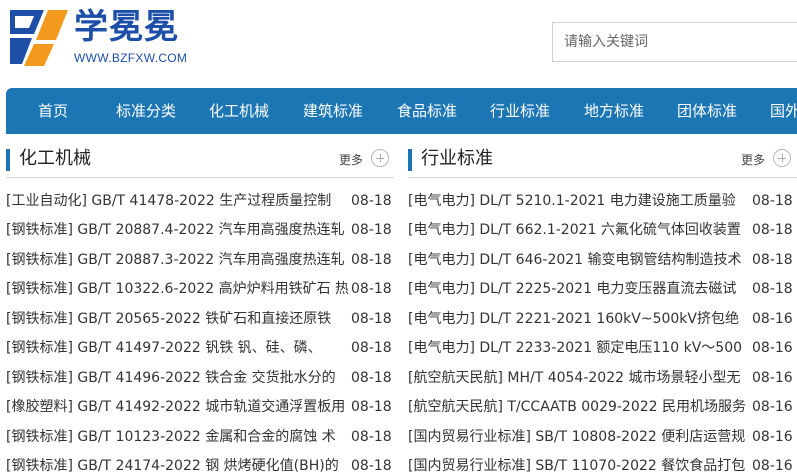 The image size is (797, 476). What do you see at coordinates (177, 465) in the screenshot?
I see `list-item-title: [钢铁标准] GB/T 24174-2022 钢 烘烤硬化值(BH)的` at bounding box center [177, 465].